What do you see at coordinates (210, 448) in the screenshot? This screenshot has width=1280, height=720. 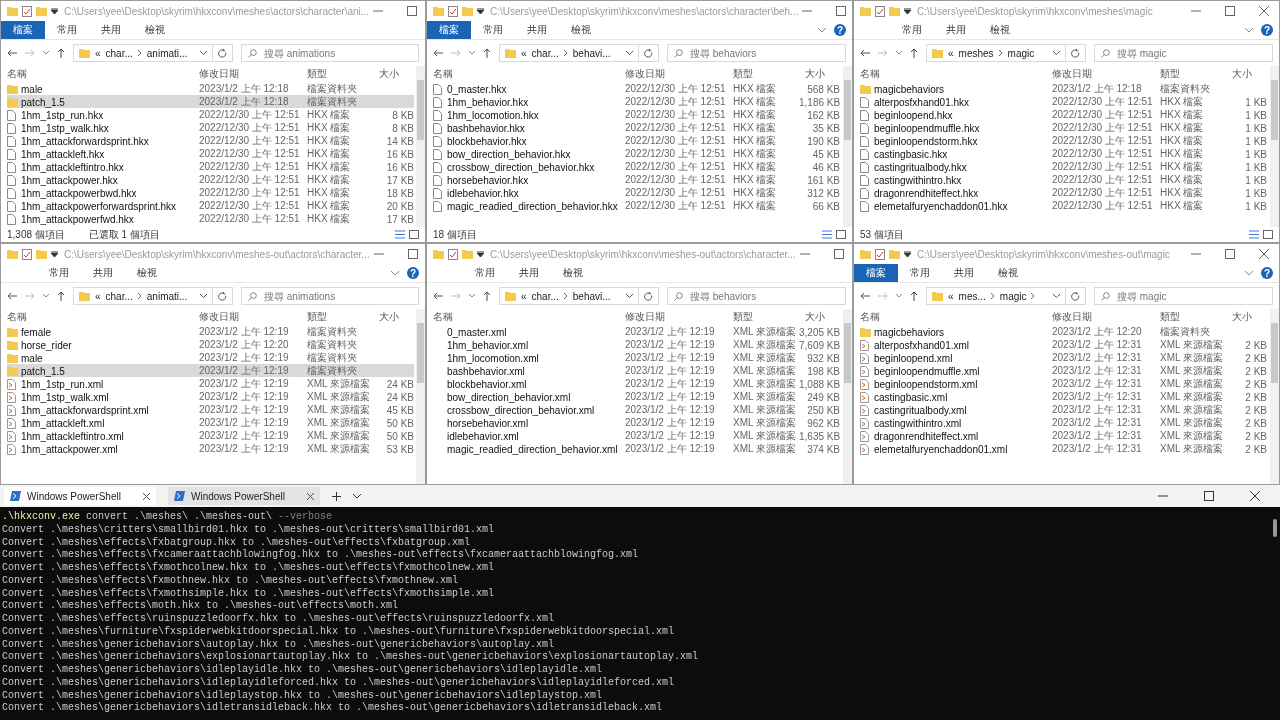 I see `file-row: 1hm_attackpower.xml 2023/1/2 上午 12:19 XML 來源檔案 53 KB` at bounding box center [210, 448].